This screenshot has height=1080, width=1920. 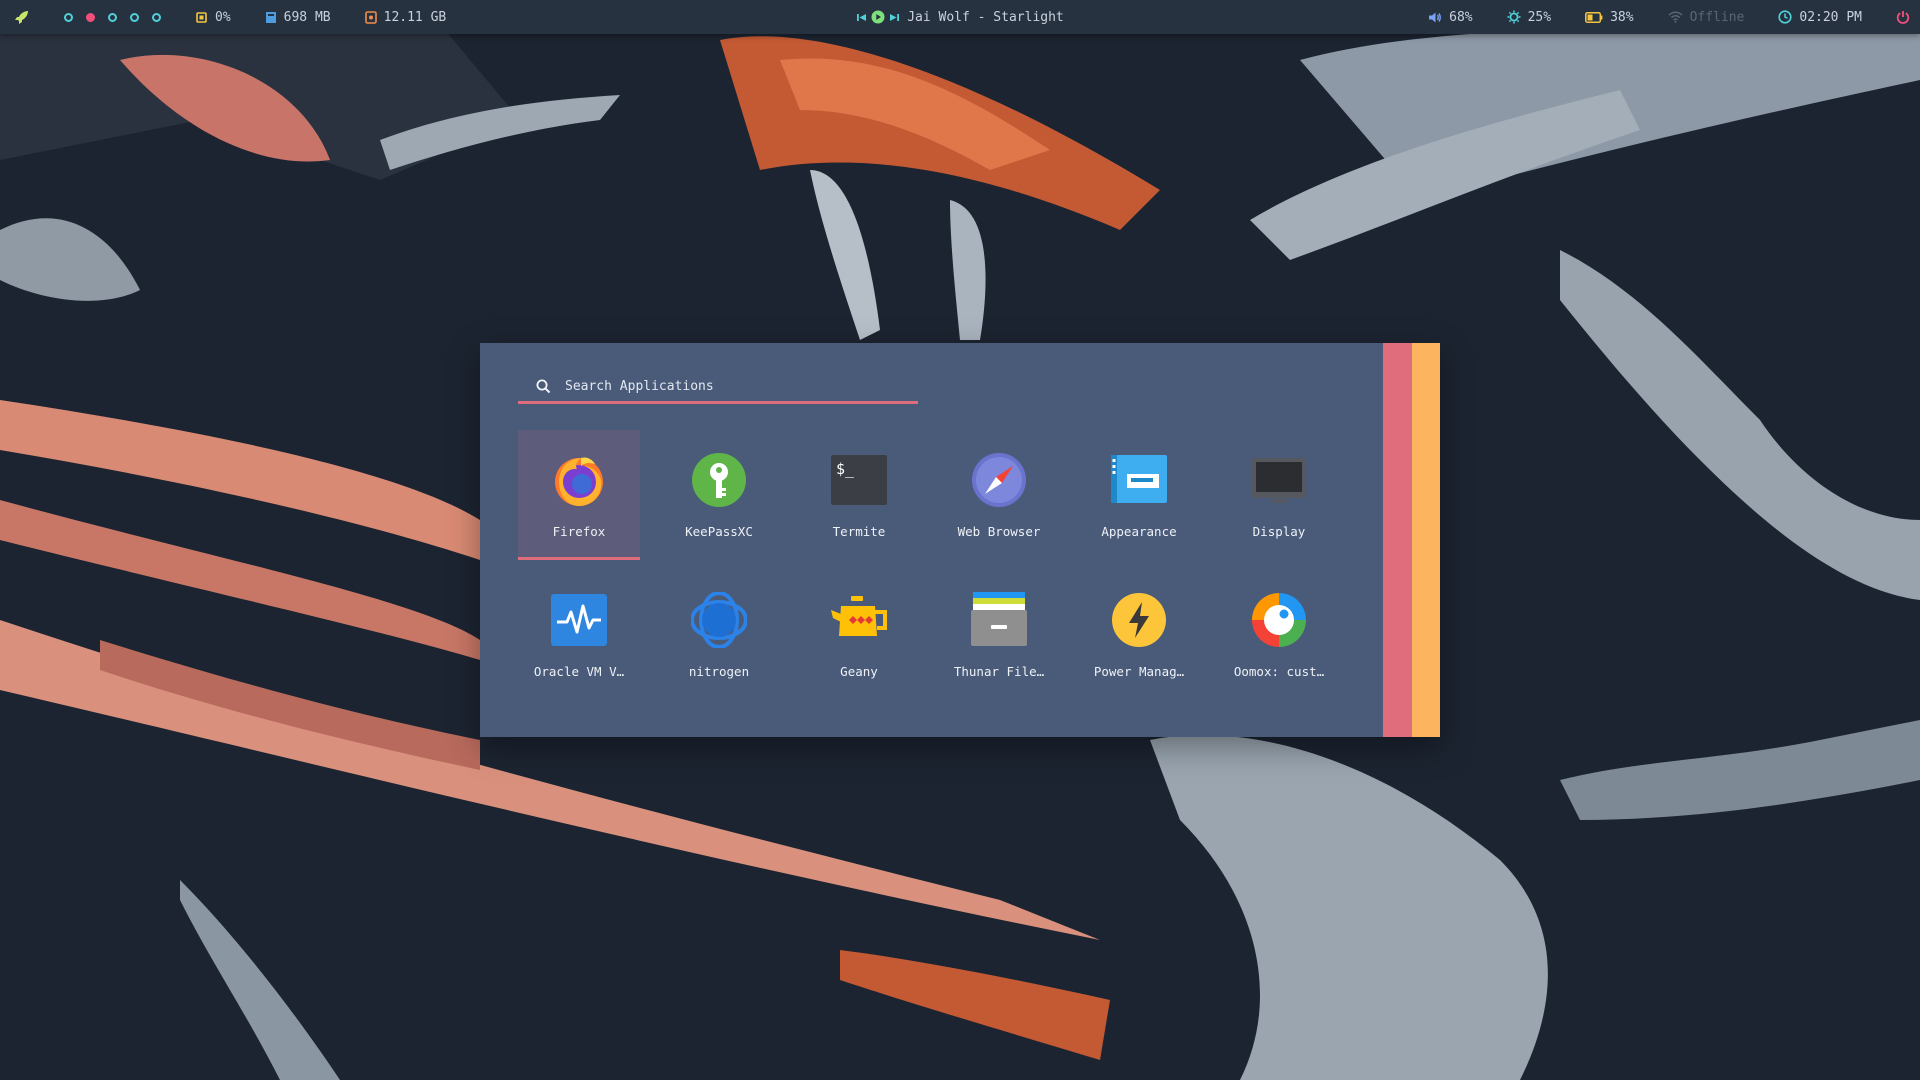 I want to click on volume-level: 68%, so click(x=1461, y=17).